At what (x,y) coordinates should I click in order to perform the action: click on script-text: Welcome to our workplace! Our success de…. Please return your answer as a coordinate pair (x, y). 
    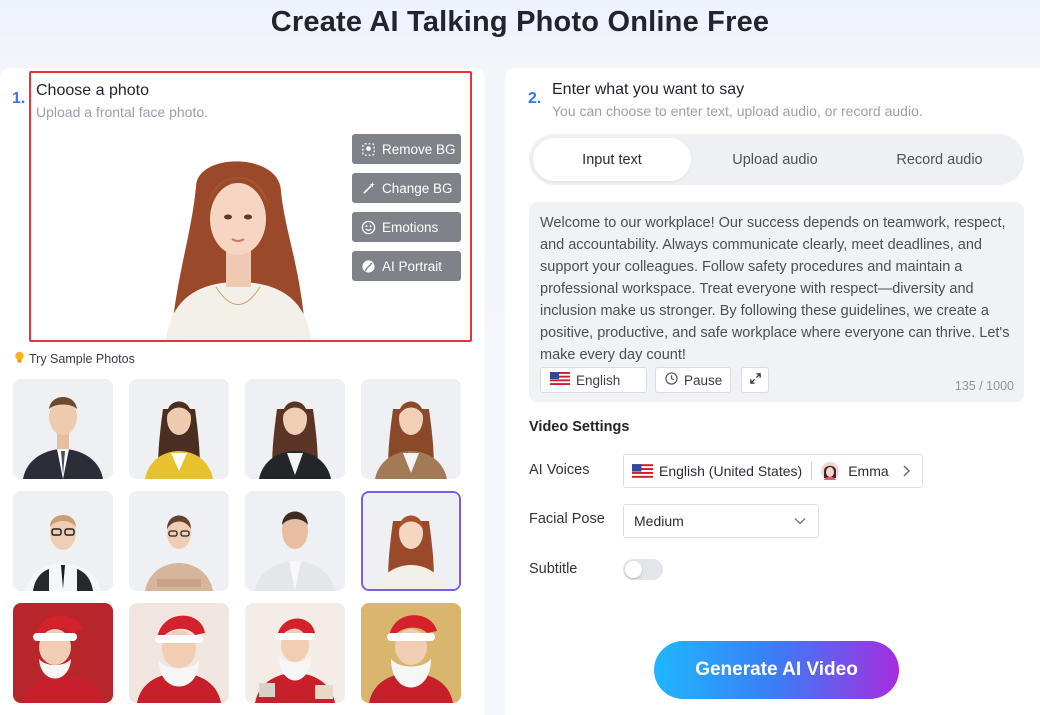
    Looking at the image, I should click on (777, 289).